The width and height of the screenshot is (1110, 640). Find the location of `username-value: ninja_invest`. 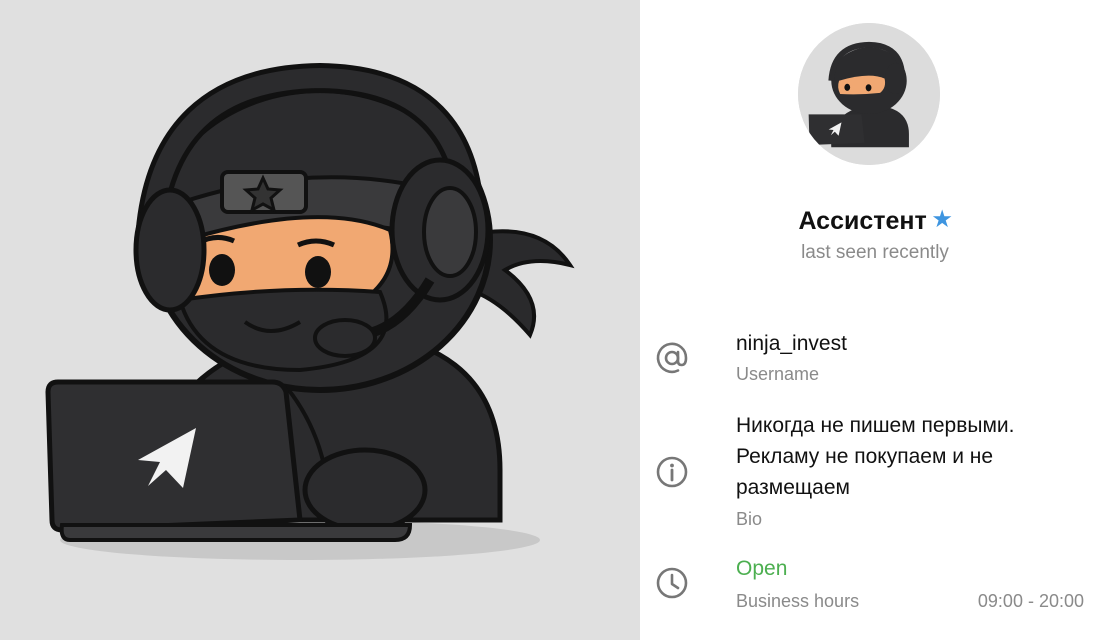

username-value: ninja_invest is located at coordinates (791, 343).